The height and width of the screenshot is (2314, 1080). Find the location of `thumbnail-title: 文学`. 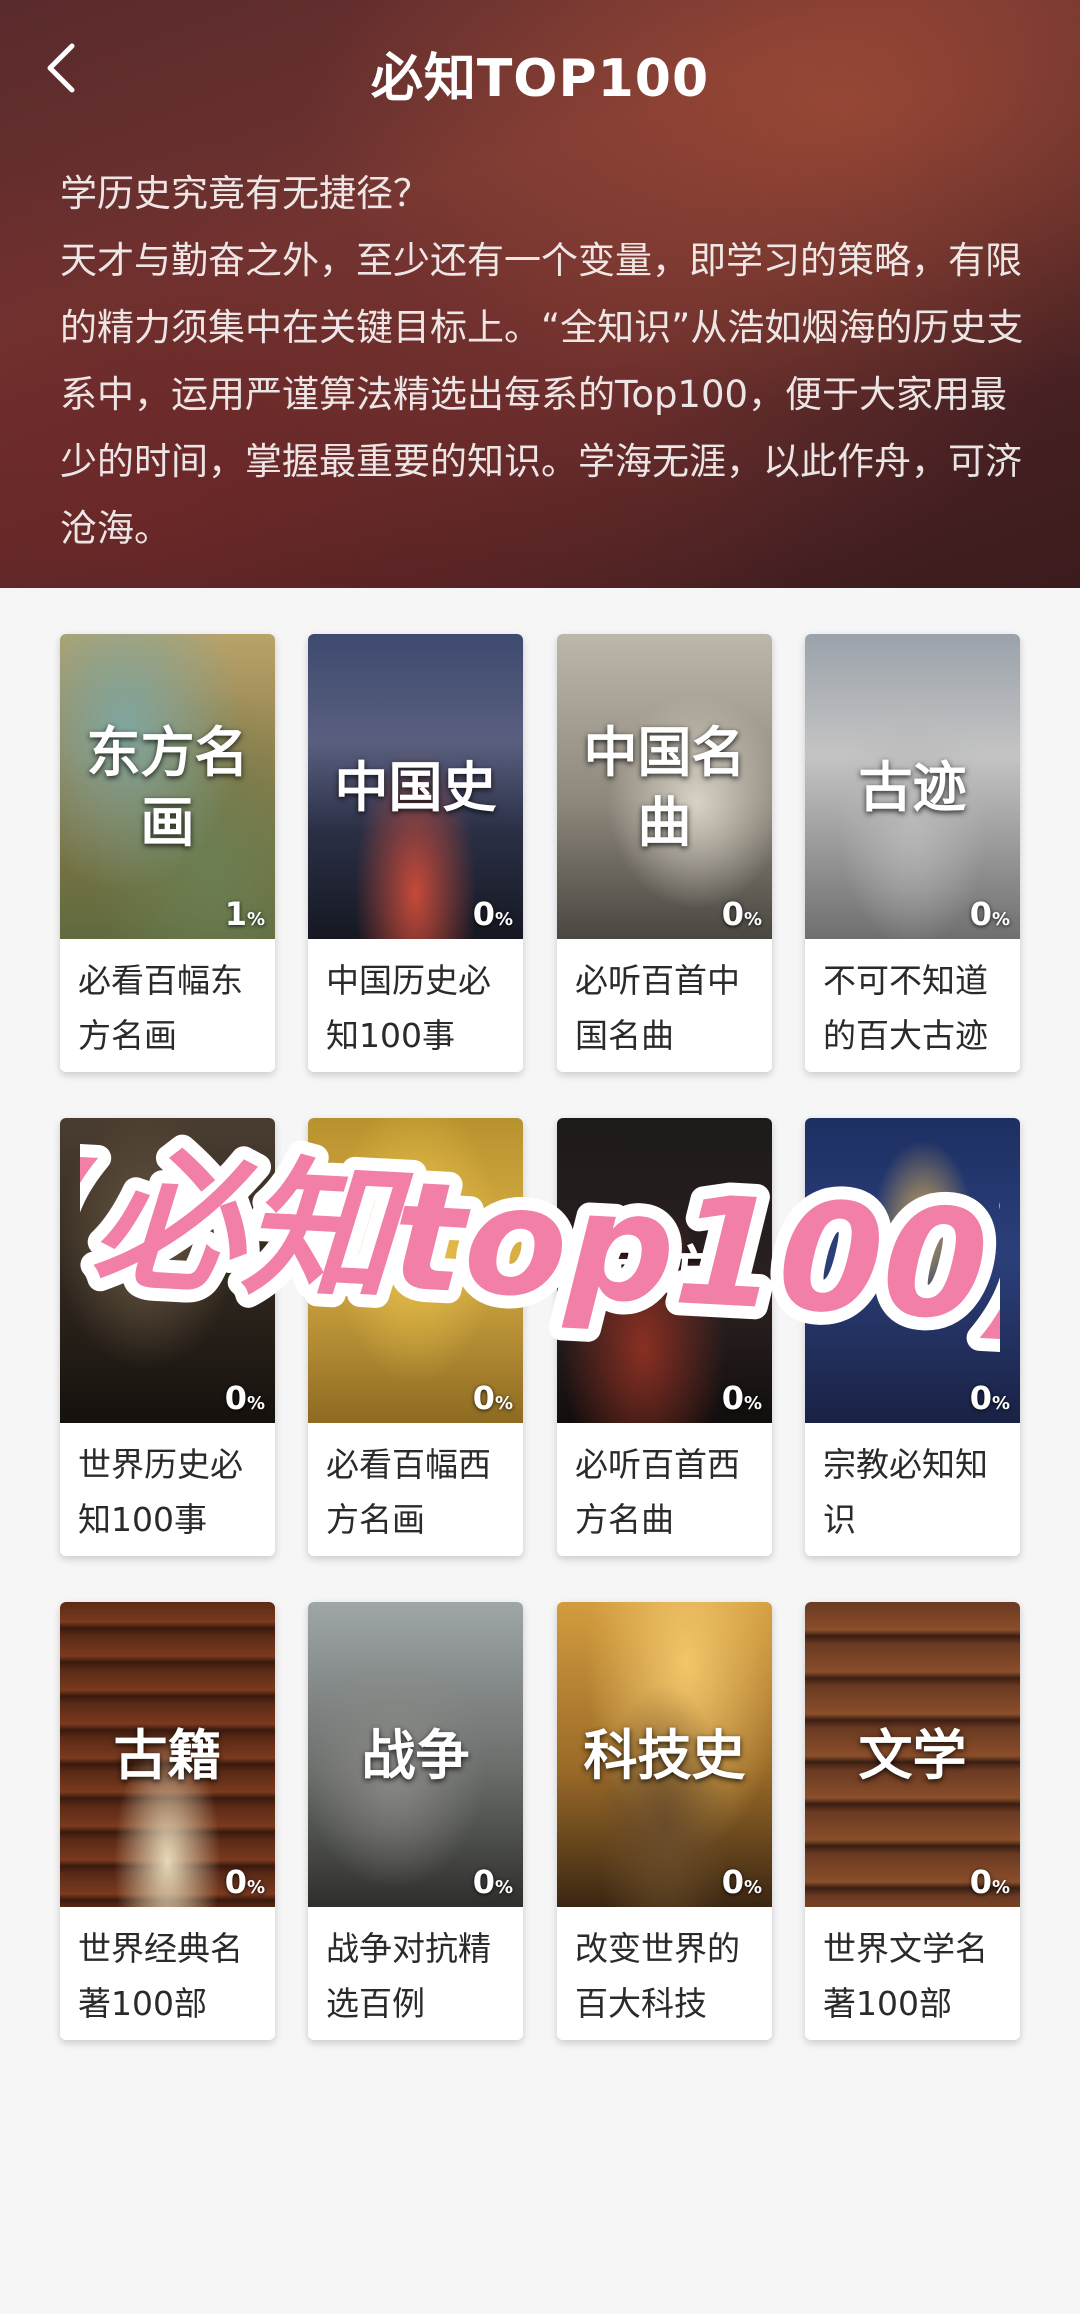

thumbnail-title: 文学 is located at coordinates (912, 1754).